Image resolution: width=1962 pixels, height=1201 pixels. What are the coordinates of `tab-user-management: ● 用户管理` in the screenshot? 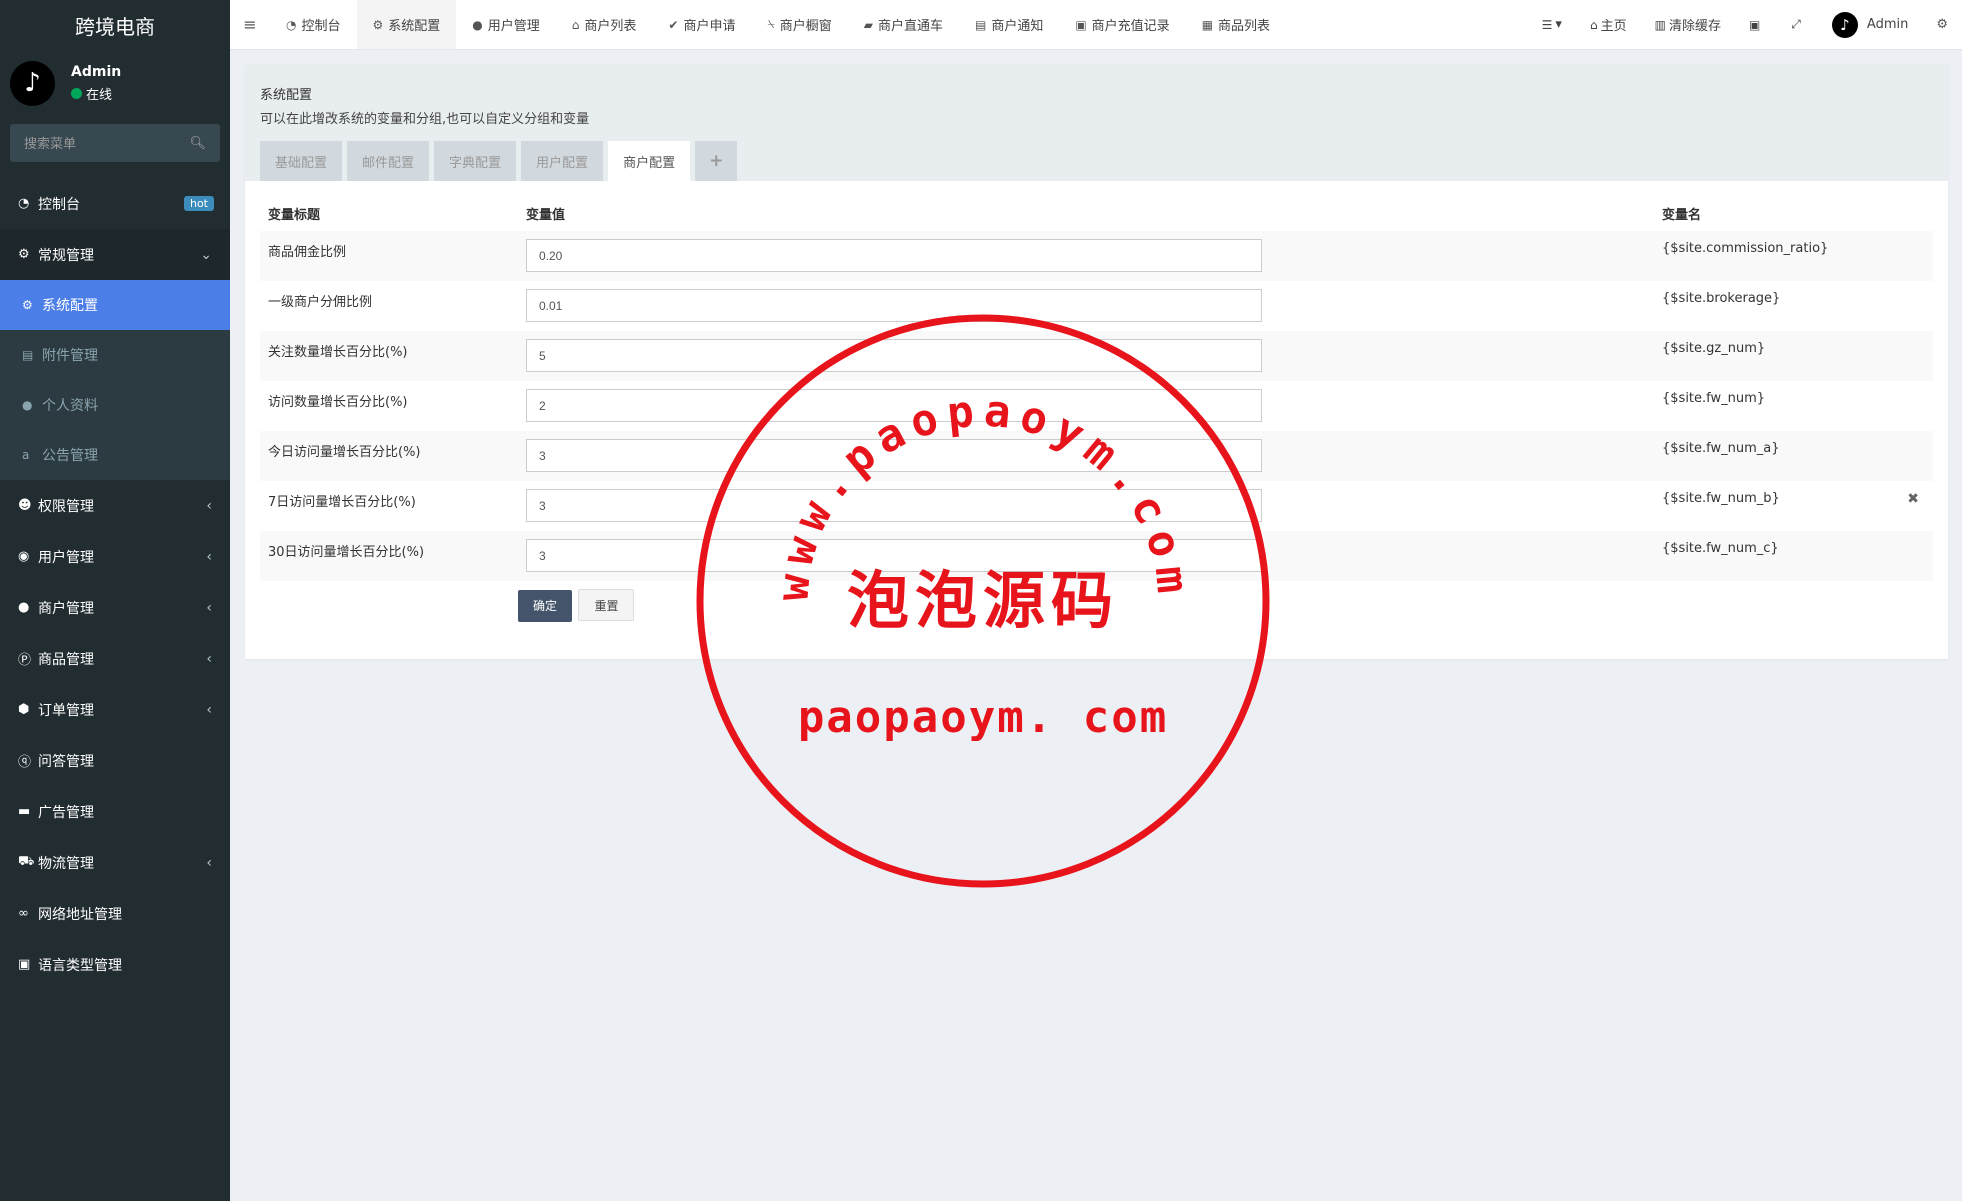 It's located at (506, 24).